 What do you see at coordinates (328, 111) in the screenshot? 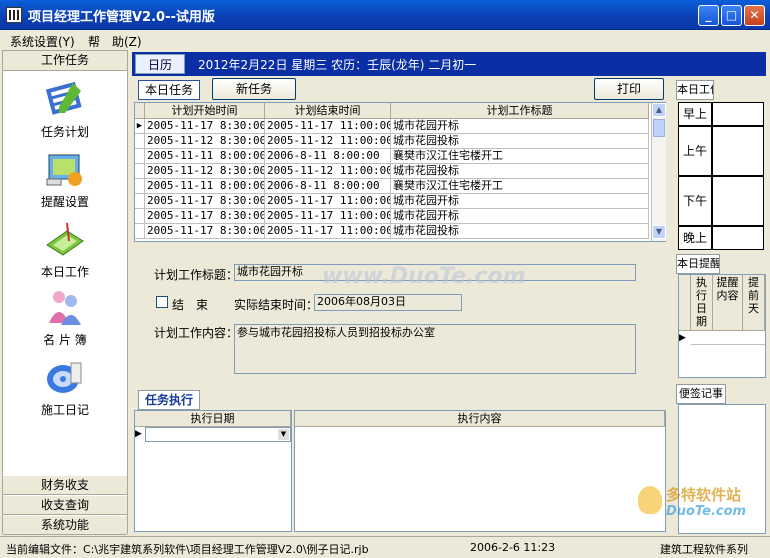
I see `col-header-end: 计划结束时间` at bounding box center [328, 111].